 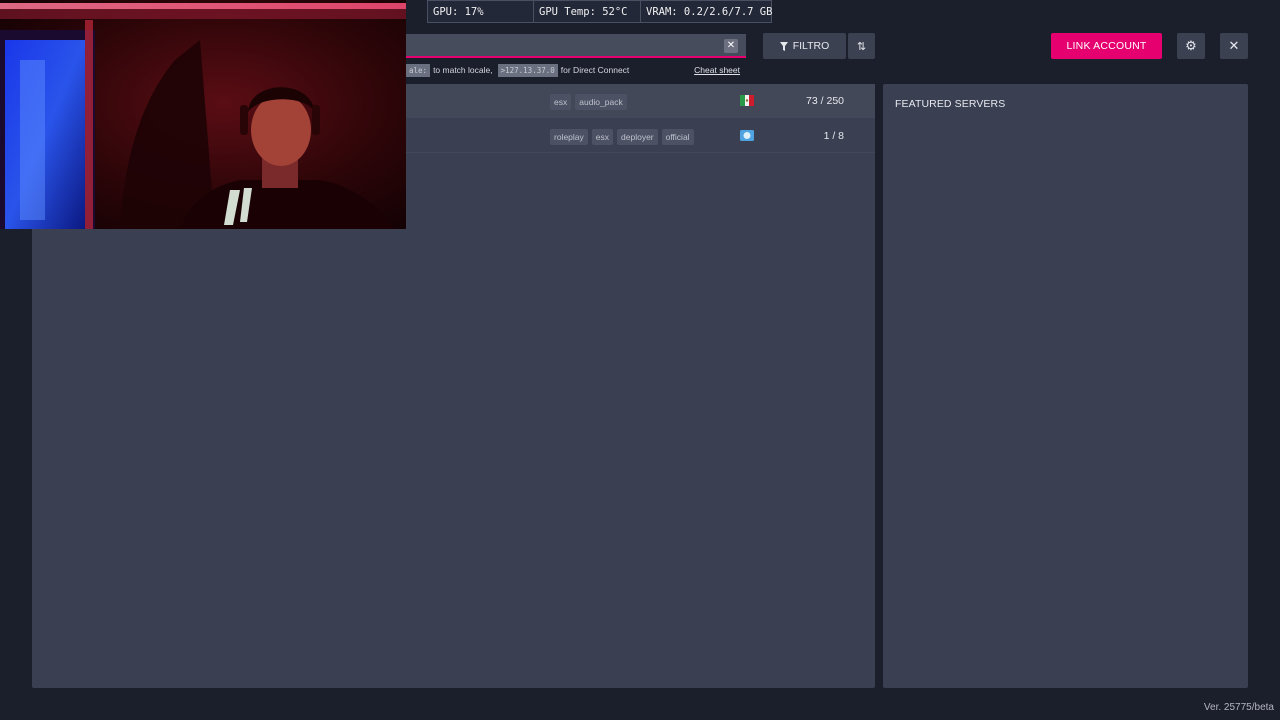 What do you see at coordinates (717, 70) in the screenshot?
I see `cheat-sheet-link: Cheat sheet` at bounding box center [717, 70].